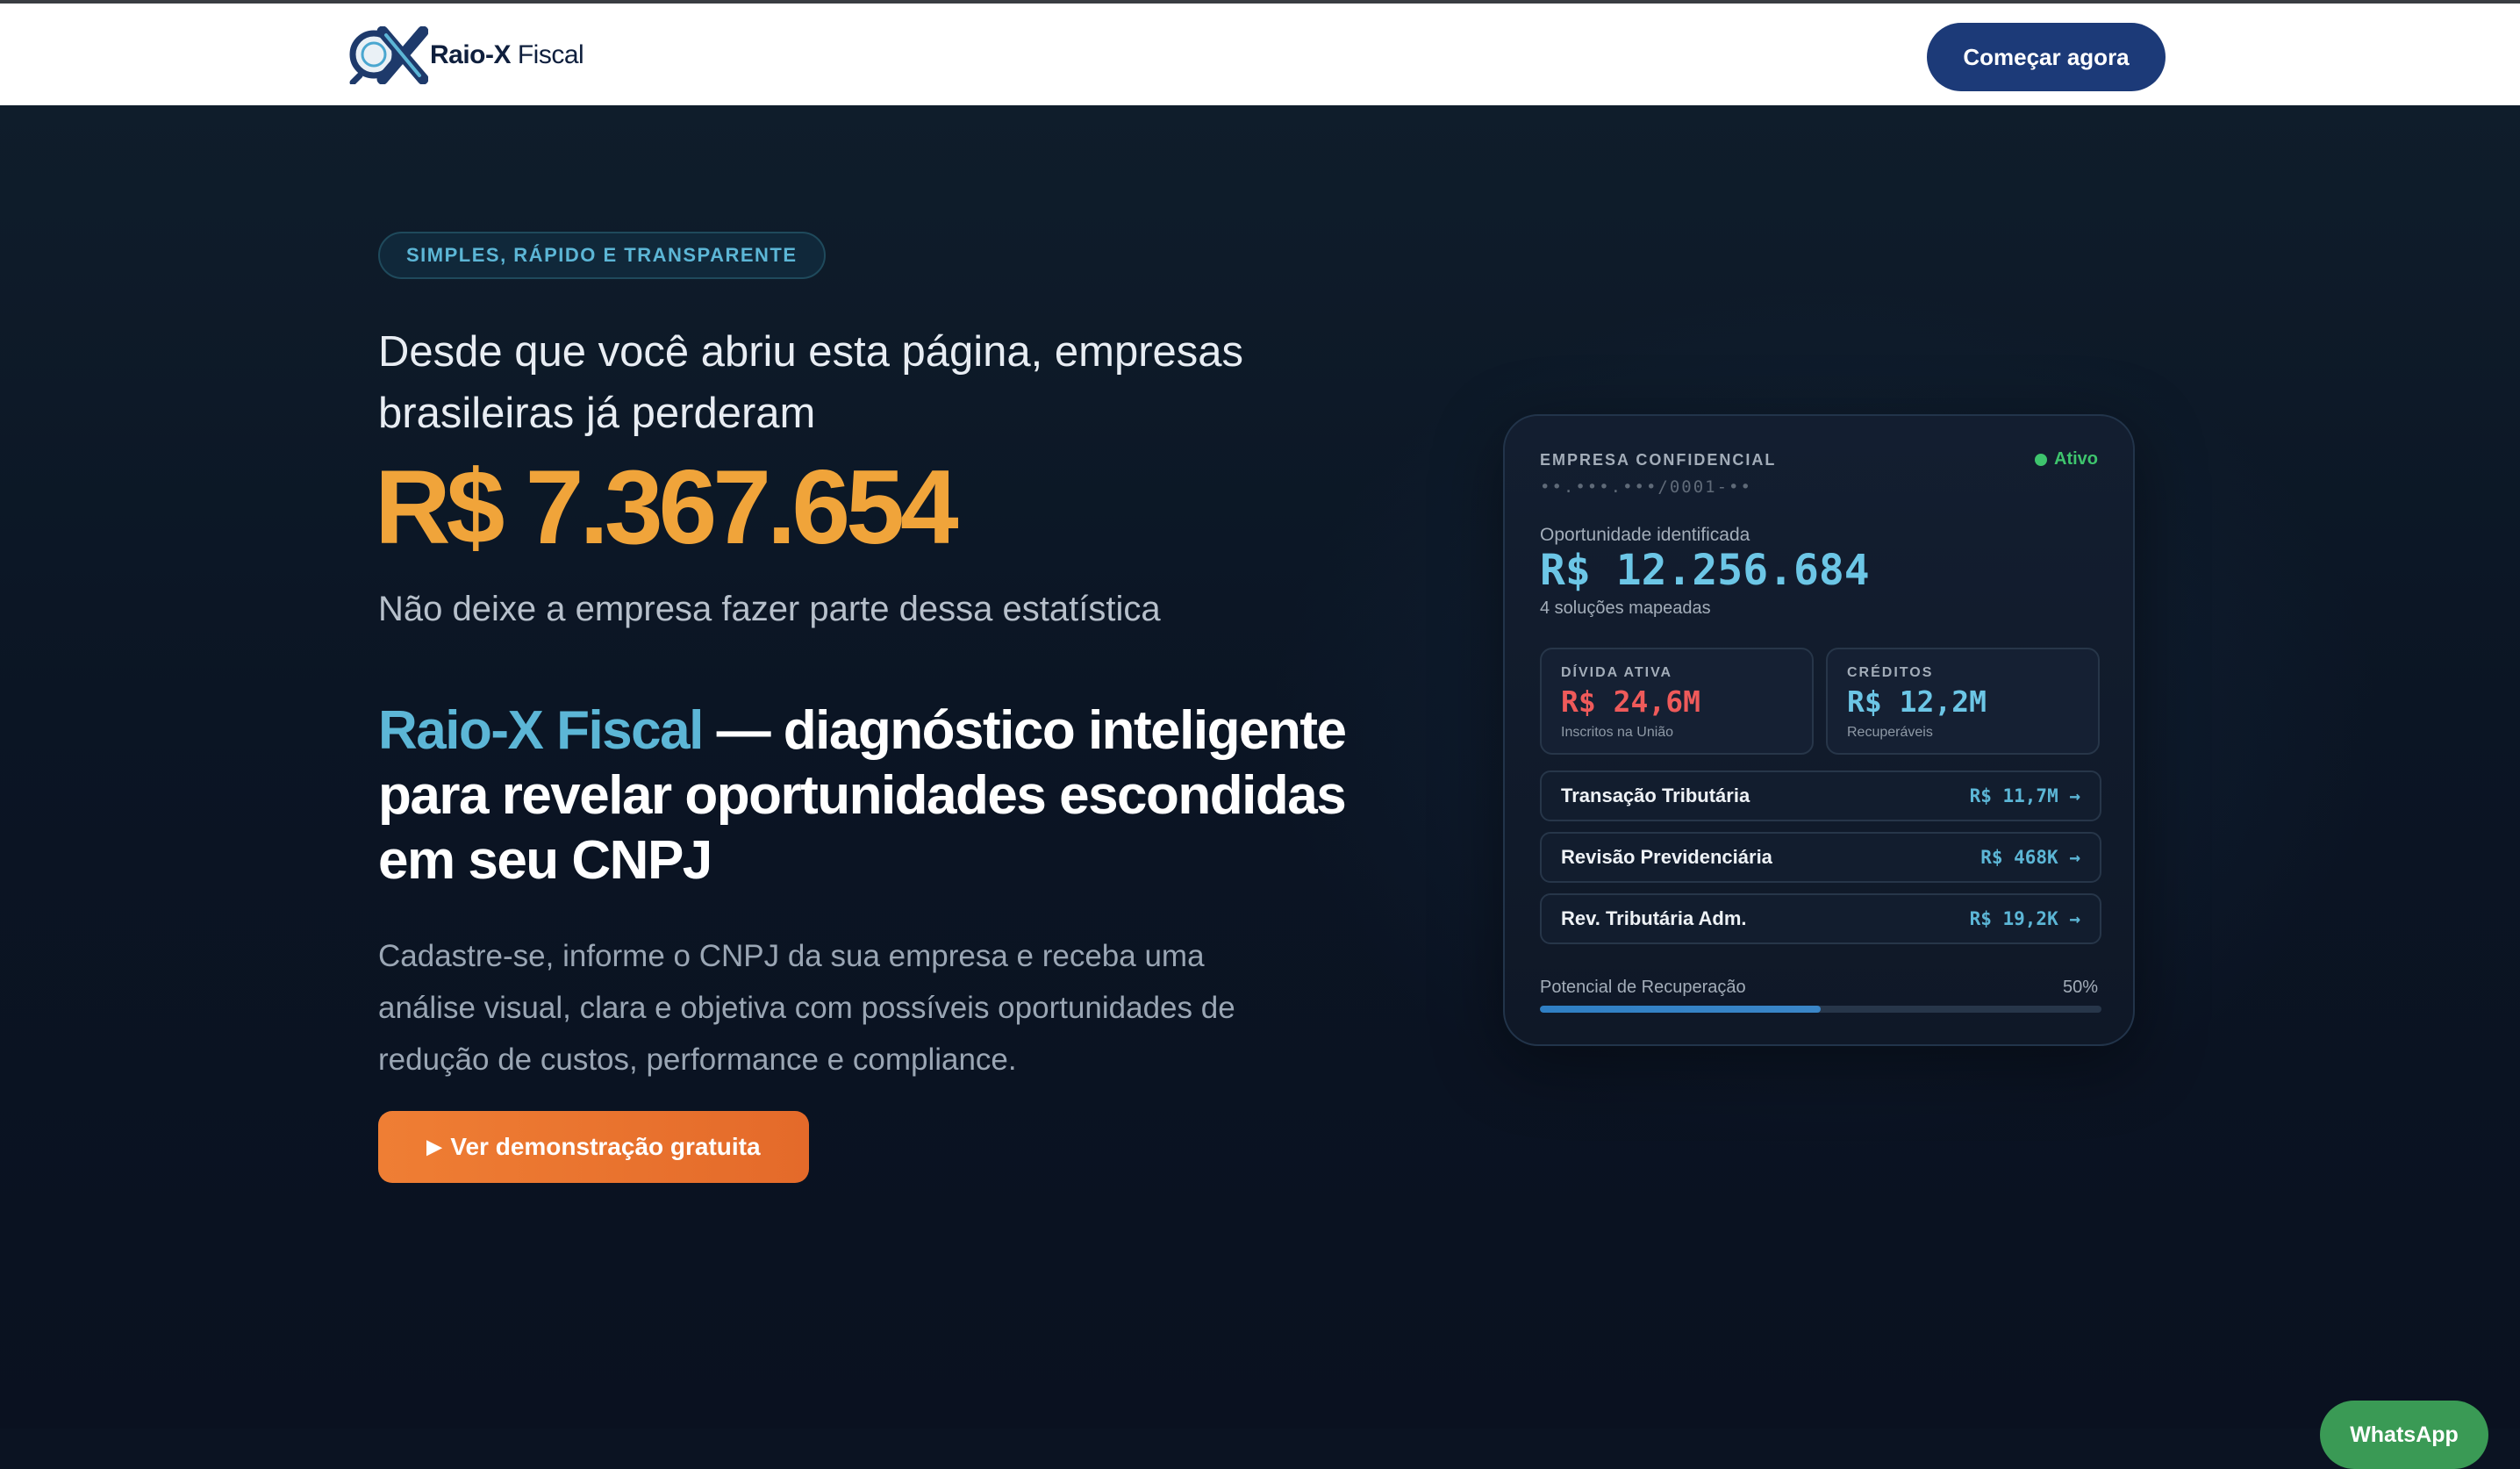 This screenshot has width=2520, height=1469. Describe the element at coordinates (1625, 608) in the screenshot. I see `opportunity-sub: 4 soluções mapeadas` at that location.